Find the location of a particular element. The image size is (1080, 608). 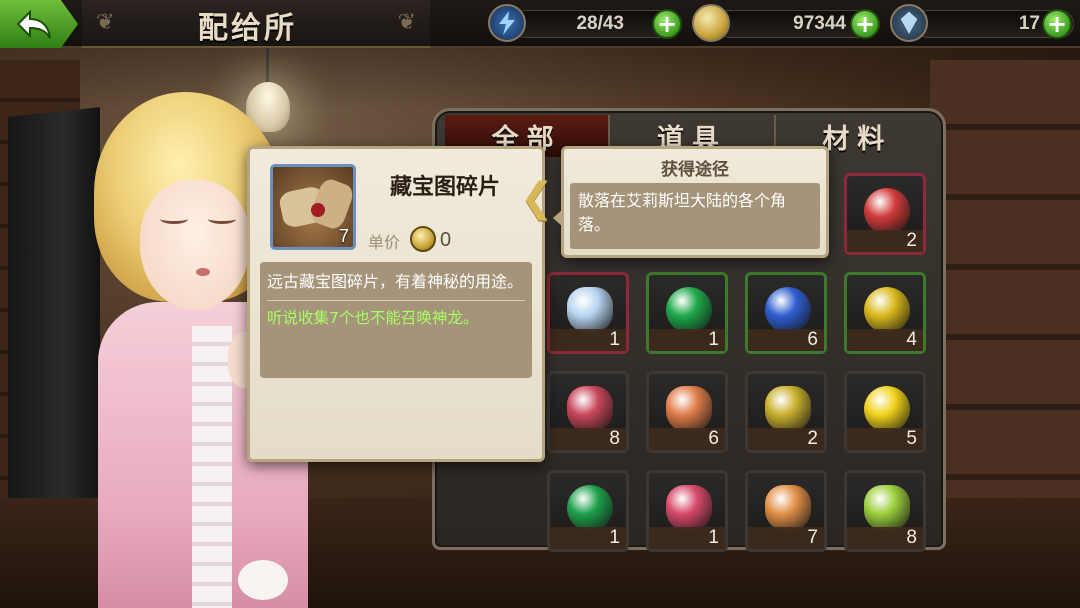

slot-count: 5 is located at coordinates (911, 438).